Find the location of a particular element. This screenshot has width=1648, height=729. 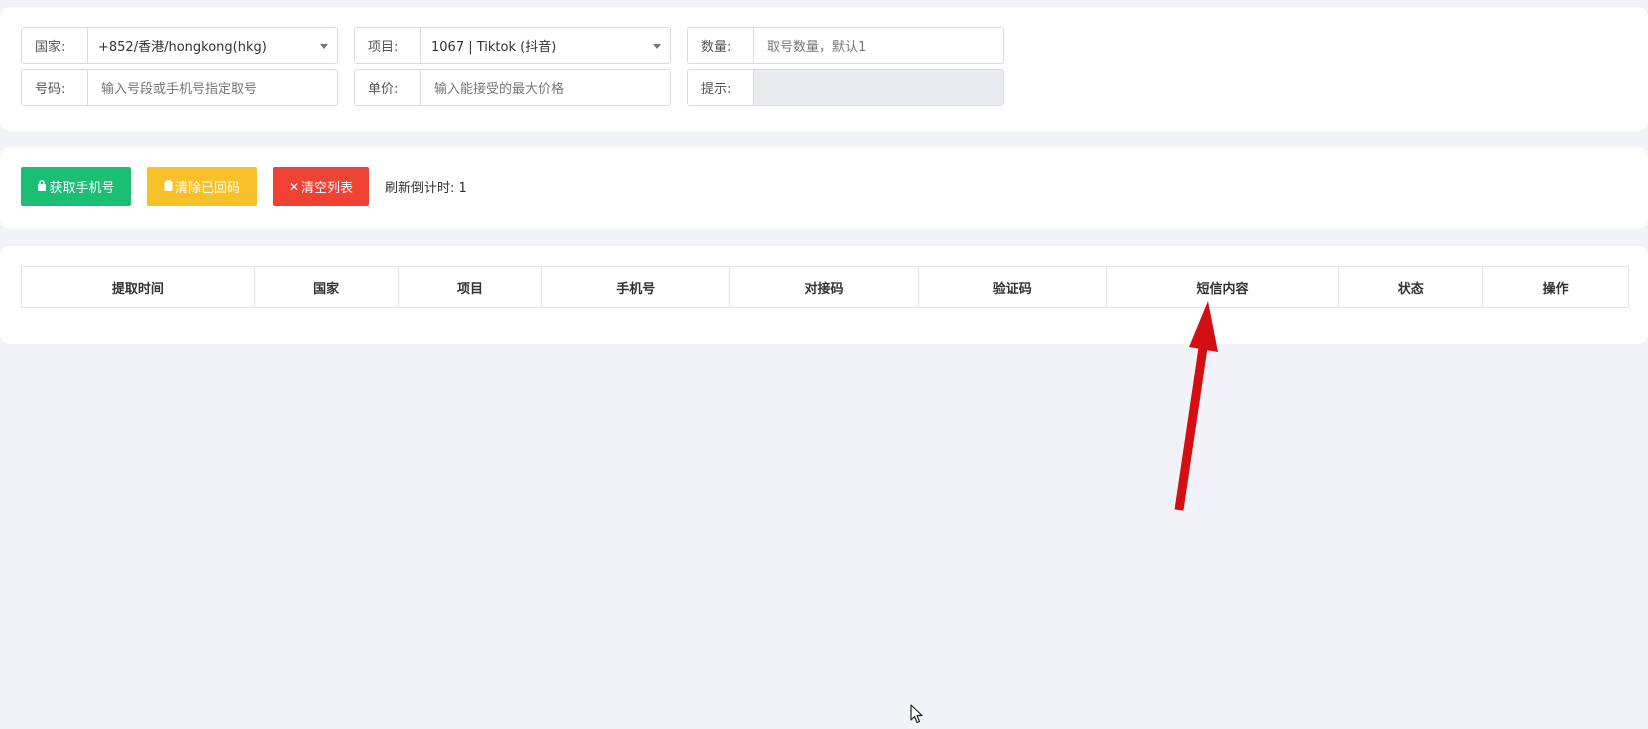

price-input: 输入能接受的最大价格 is located at coordinates (545, 87).